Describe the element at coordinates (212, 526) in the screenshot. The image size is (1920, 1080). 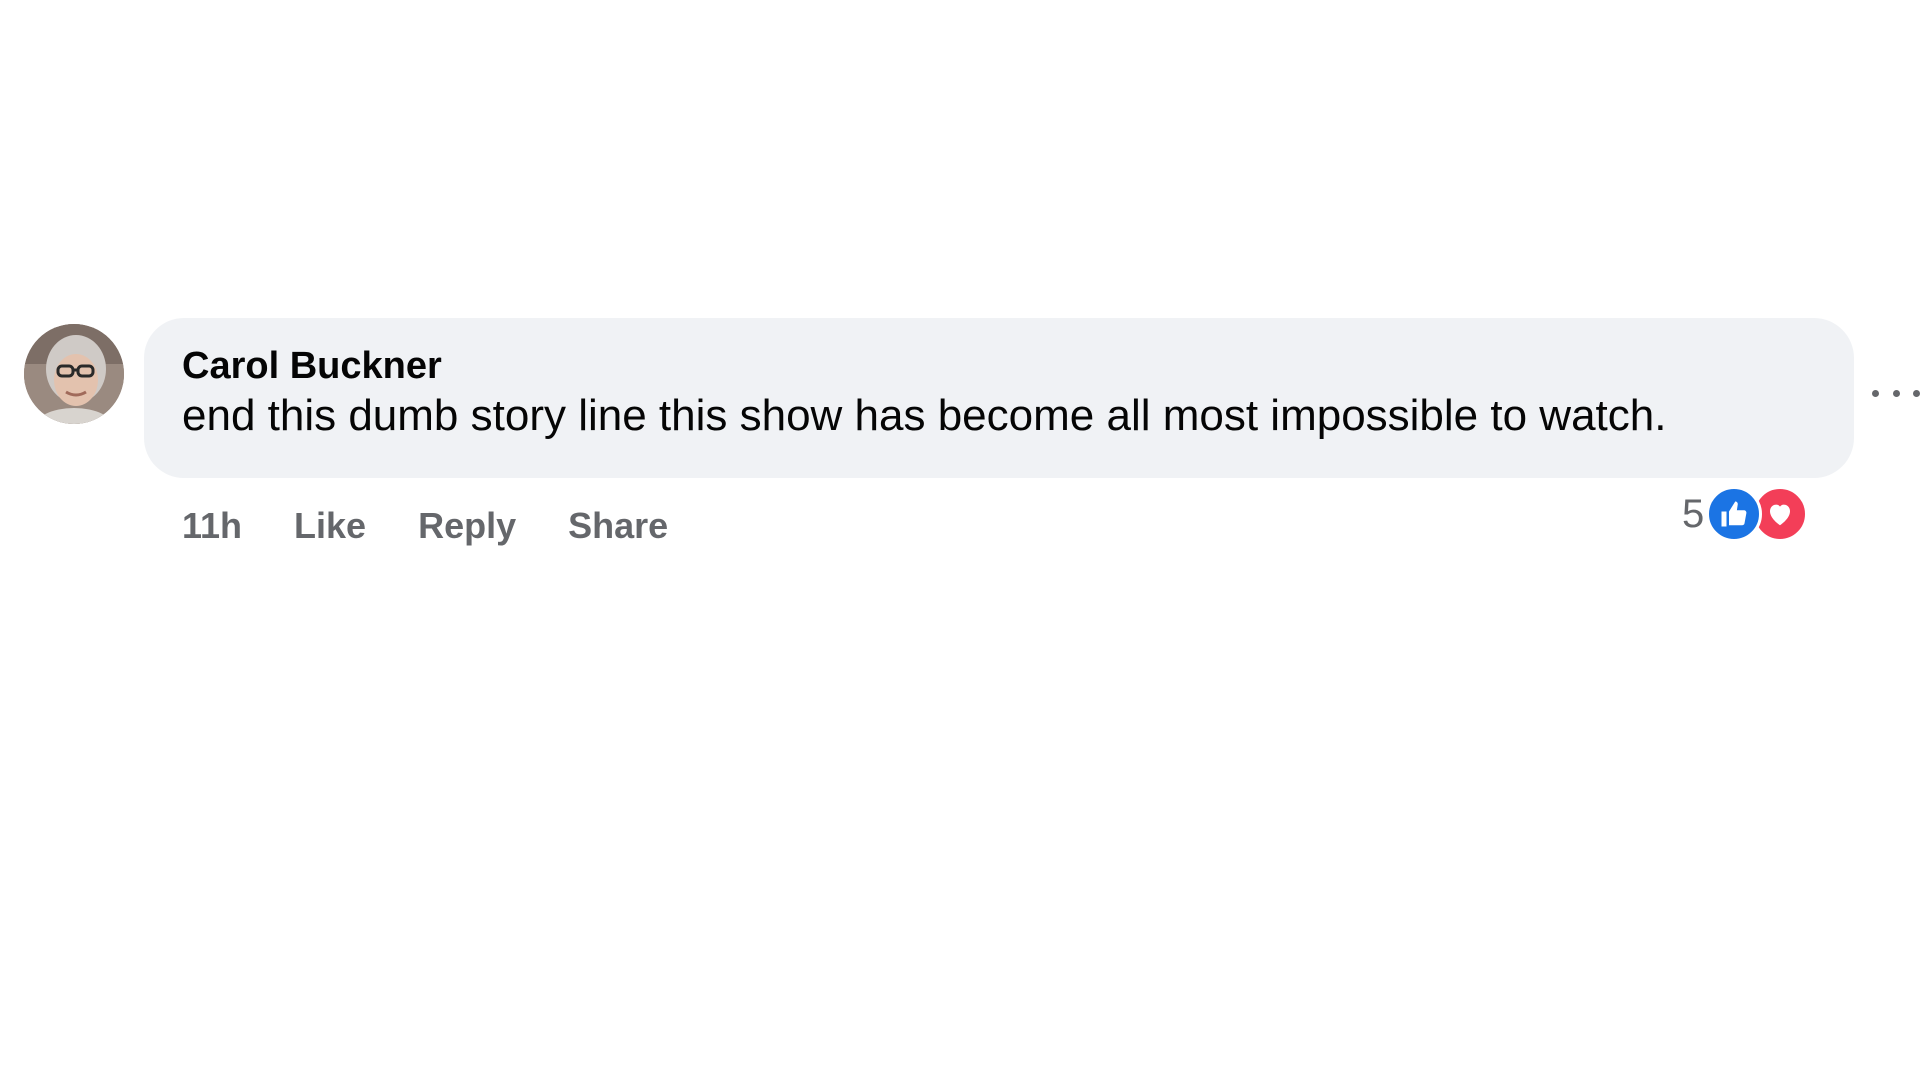
I see `comment-timestamp: 11h` at that location.